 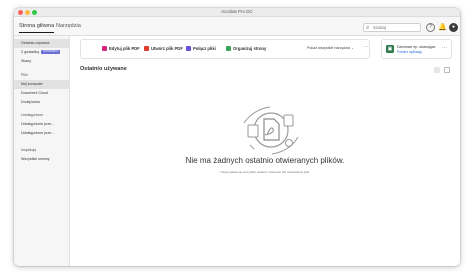 I want to click on get-app-link: Pobierz aplikację, so click(x=409, y=52).